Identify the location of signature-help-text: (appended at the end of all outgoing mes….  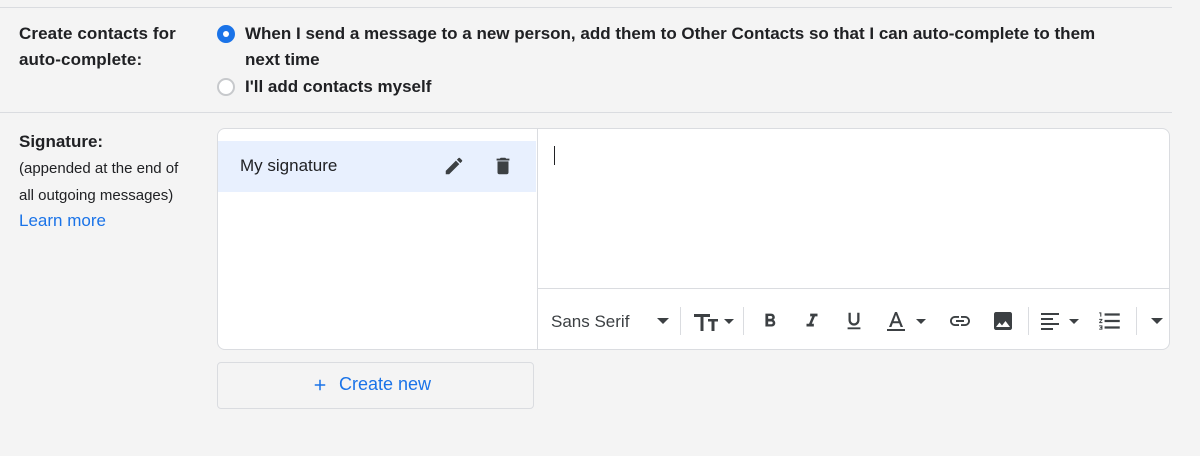
(111, 182).